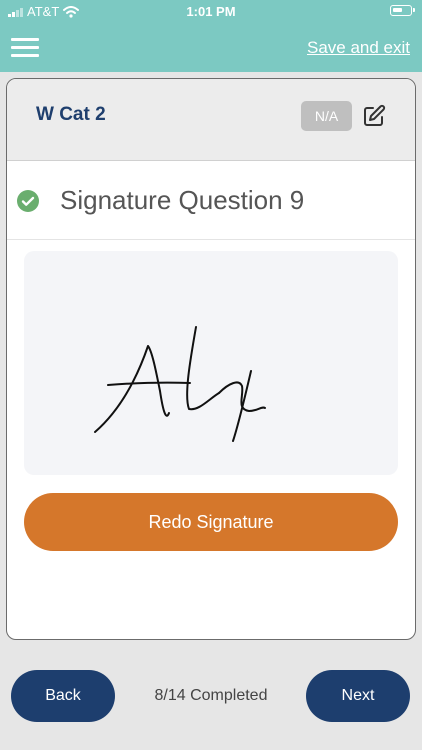 The image size is (422, 750). I want to click on progress-text: 8/14 Completed, so click(211, 695).